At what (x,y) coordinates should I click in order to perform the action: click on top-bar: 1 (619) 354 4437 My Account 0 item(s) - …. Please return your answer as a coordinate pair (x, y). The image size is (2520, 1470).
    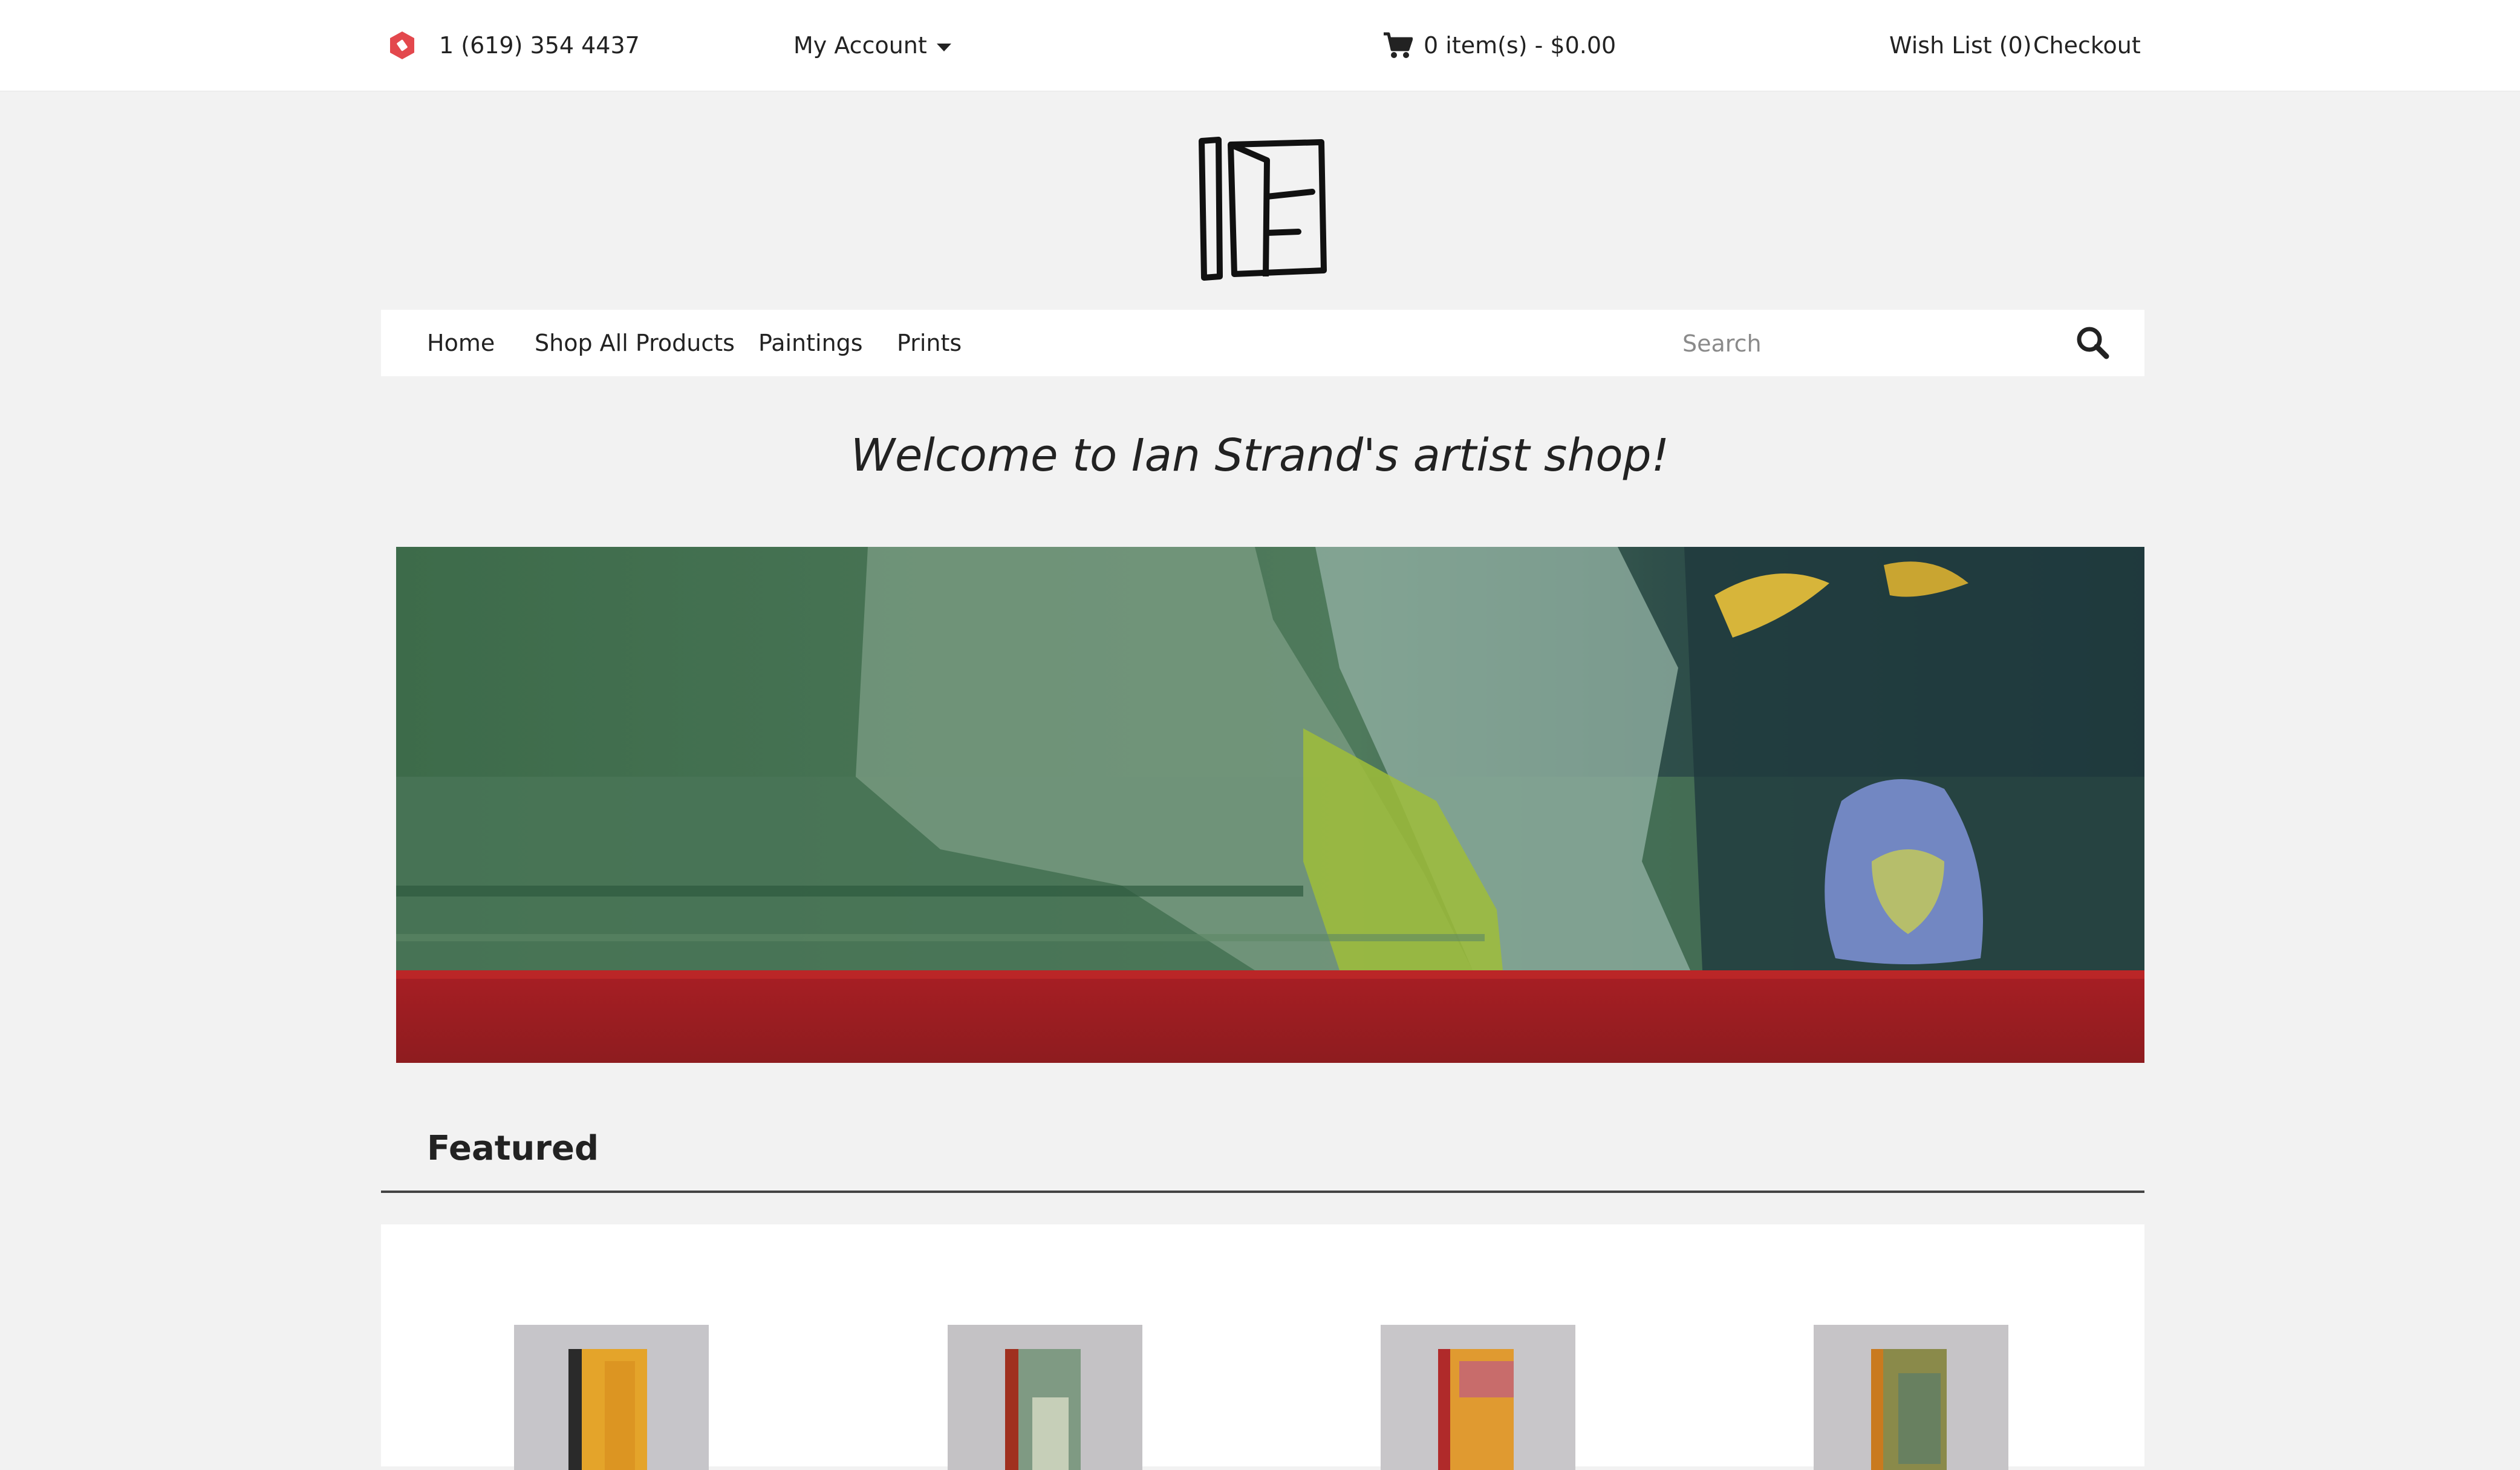
    Looking at the image, I should click on (1260, 46).